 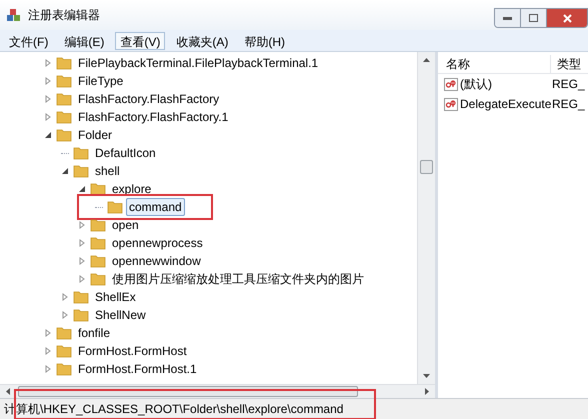 I want to click on minimize-icon, so click(x=507, y=18).